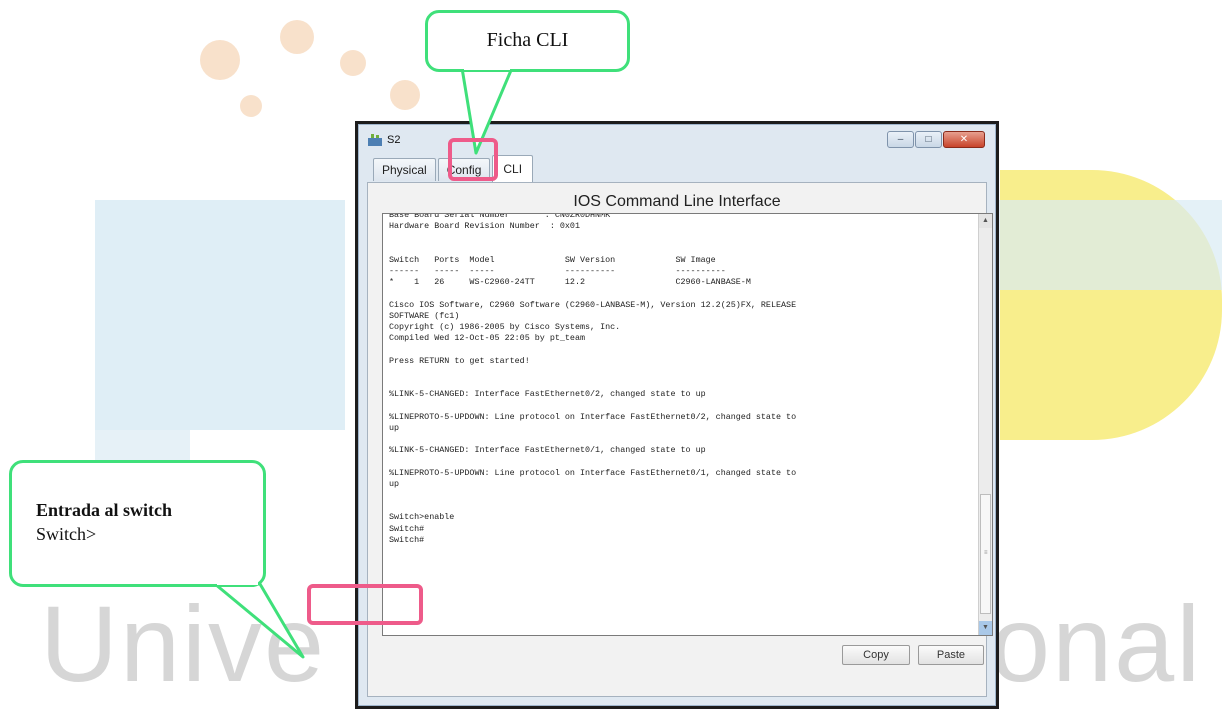 The height and width of the screenshot is (709, 1222). Describe the element at coordinates (237, 582) in the screenshot. I see `left-pointer-join` at that location.